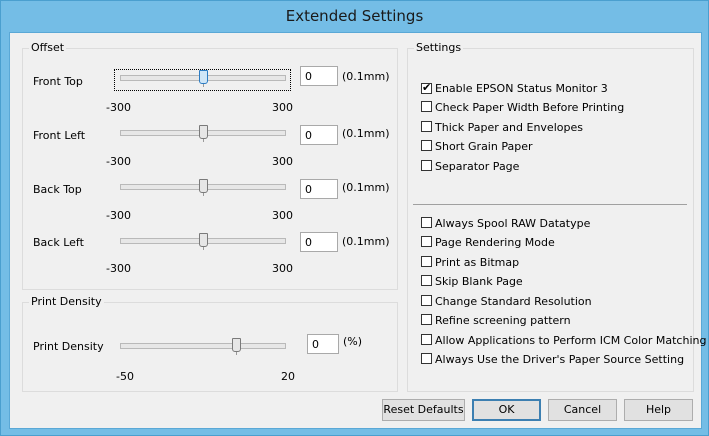 This screenshot has height=436, width=709. I want to click on icm-color-matching-checkbox, so click(426, 339).